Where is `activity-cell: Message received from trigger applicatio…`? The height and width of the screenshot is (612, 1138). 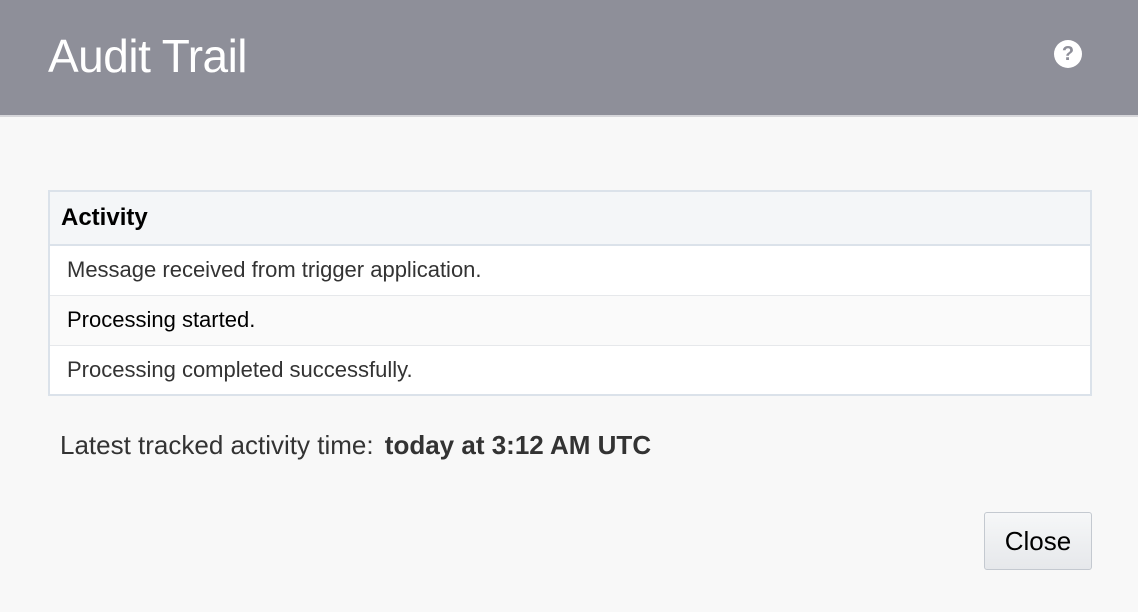
activity-cell: Message received from trigger applicatio… is located at coordinates (570, 270).